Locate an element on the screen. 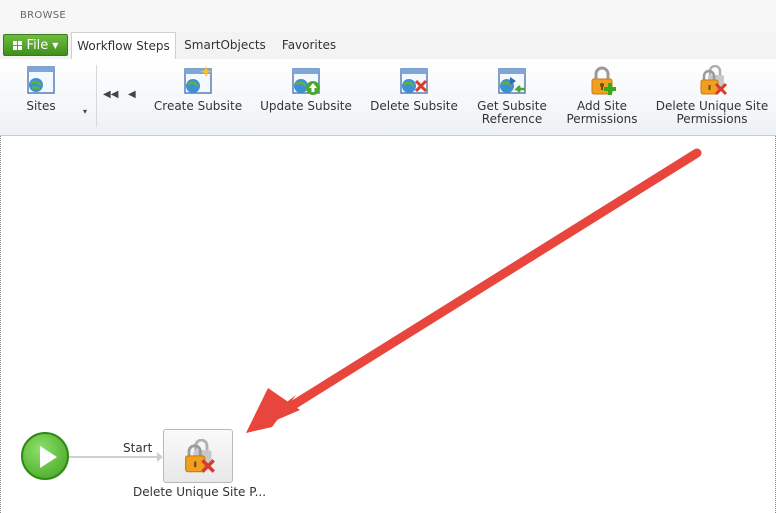  scroll-prev-icon: ◀ is located at coordinates (132, 94).